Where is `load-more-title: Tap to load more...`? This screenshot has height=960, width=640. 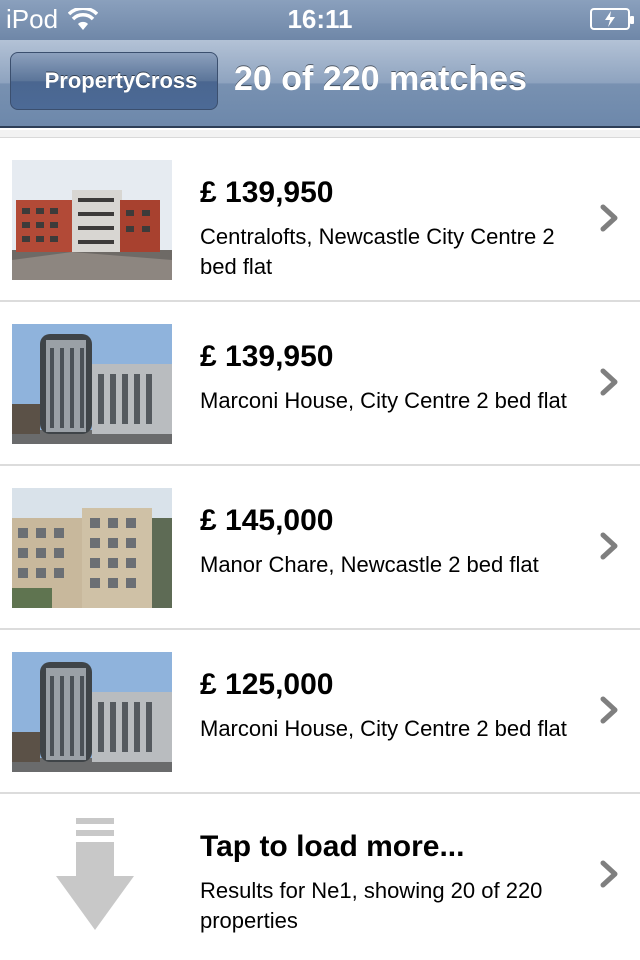 load-more-title: Tap to load more... is located at coordinates (332, 846).